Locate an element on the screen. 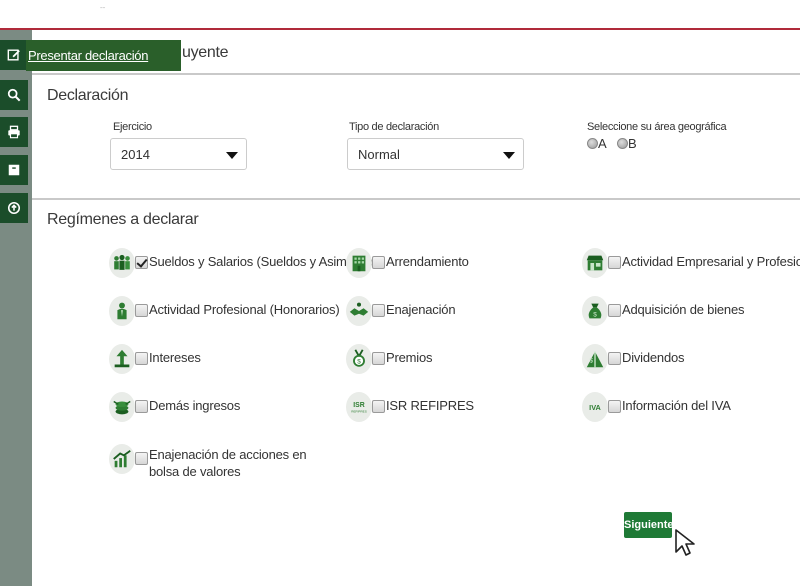  workers-icon is located at coordinates (122, 263).